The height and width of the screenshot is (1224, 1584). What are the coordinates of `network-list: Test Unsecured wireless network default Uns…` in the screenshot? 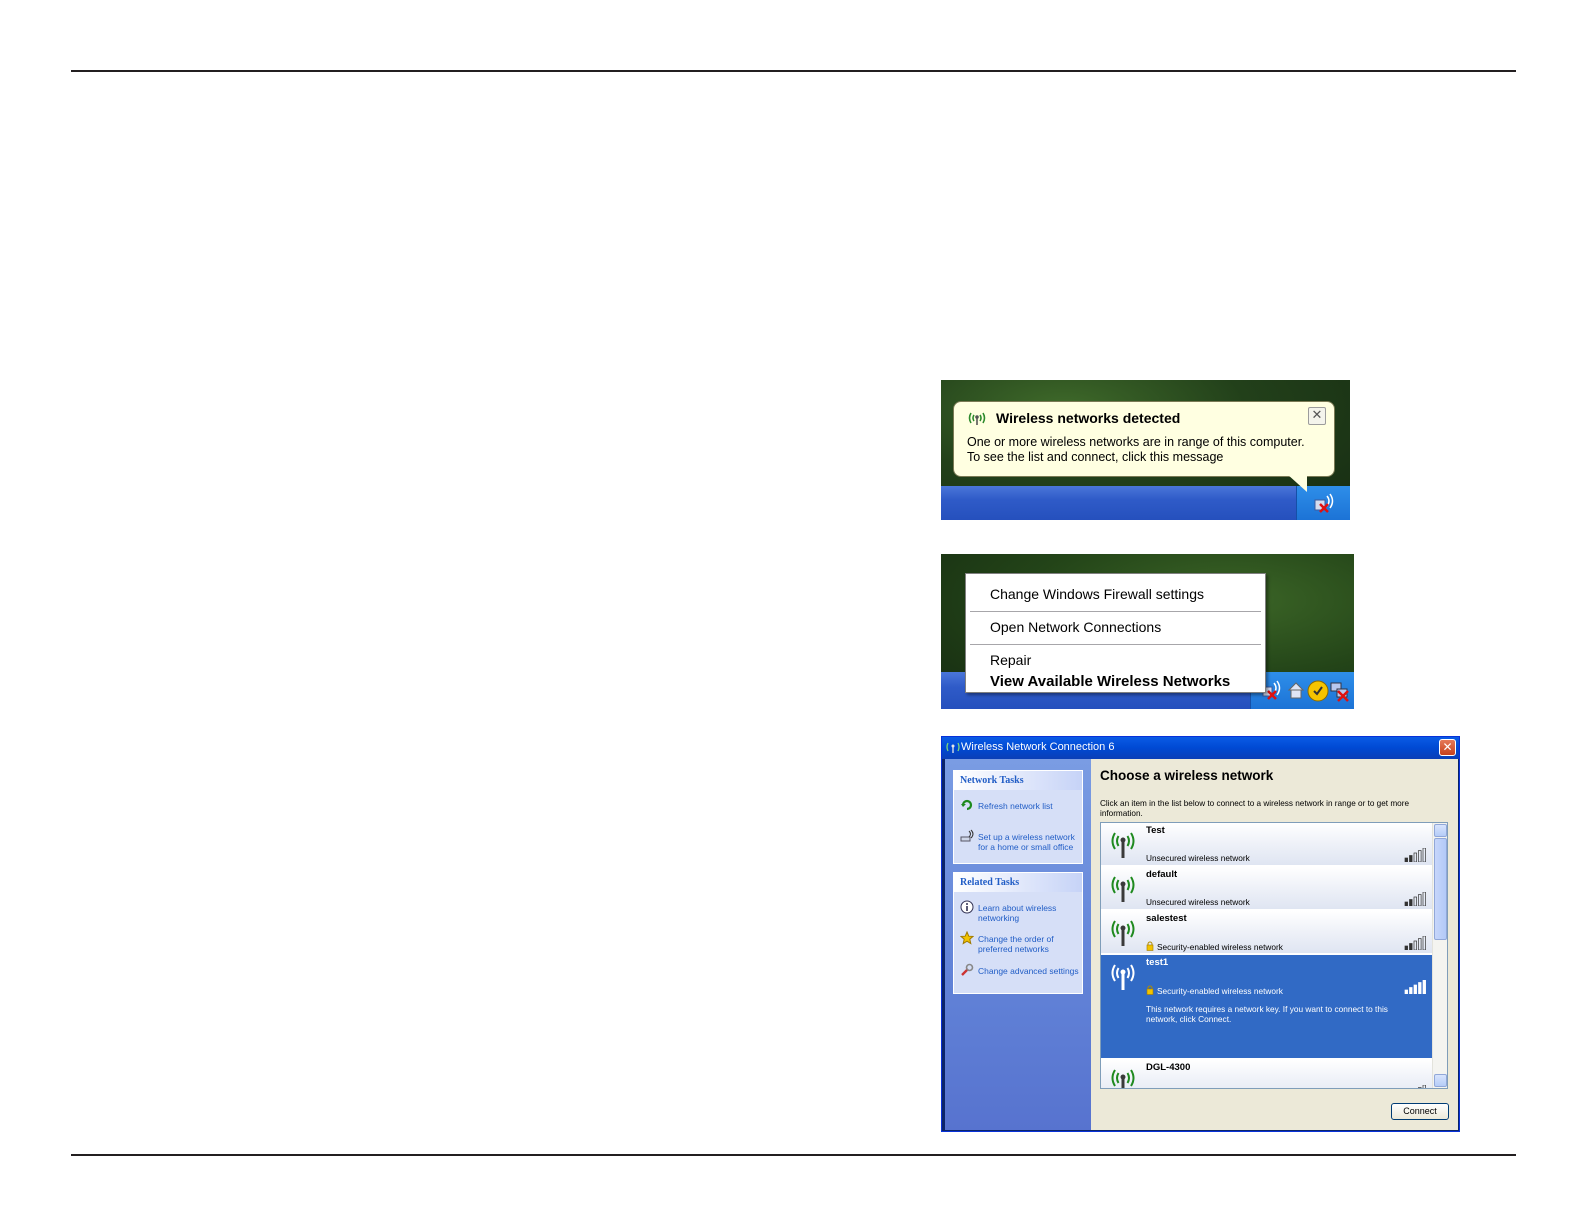 It's located at (1274, 955).